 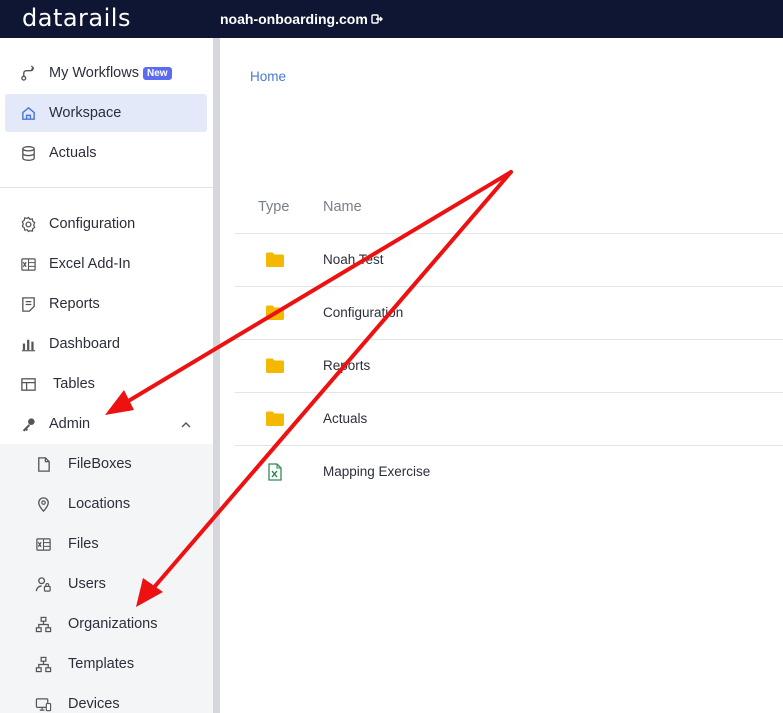 I want to click on sidebar-item-configuration: Configuration, so click(x=106, y=224).